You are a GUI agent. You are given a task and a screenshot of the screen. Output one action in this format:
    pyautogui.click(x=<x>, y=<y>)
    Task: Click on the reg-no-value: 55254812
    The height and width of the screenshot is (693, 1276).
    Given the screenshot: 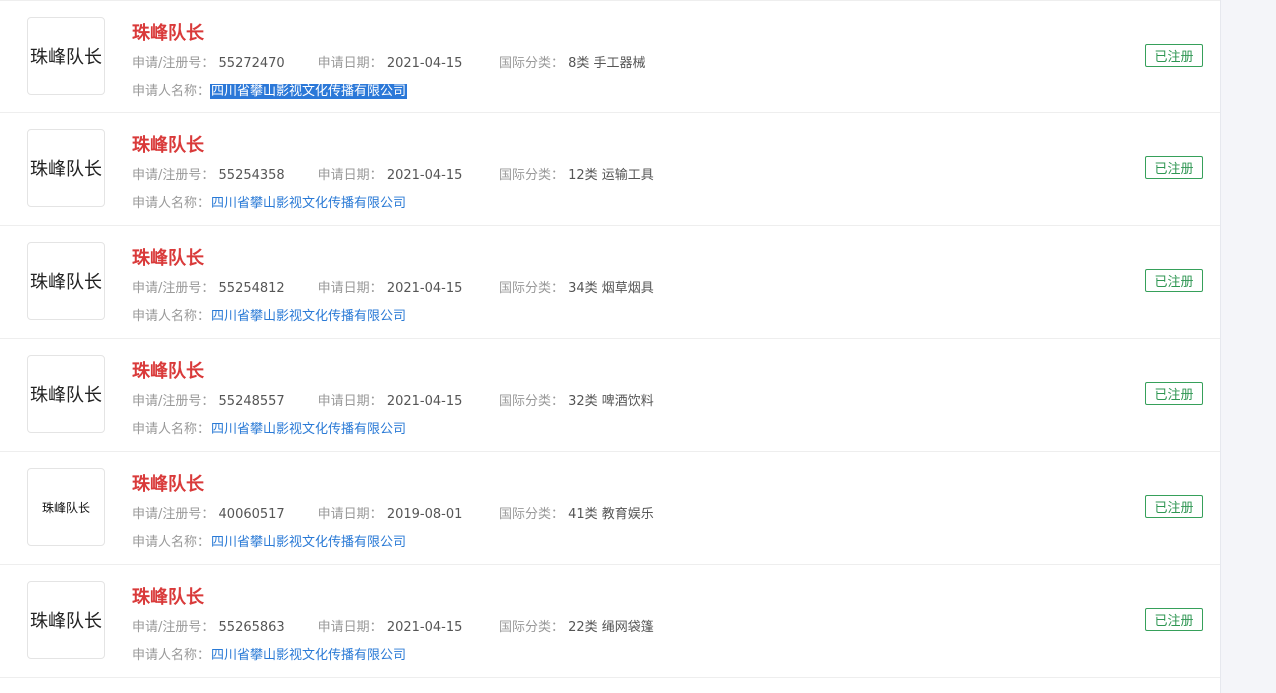 What is the action you would take?
    pyautogui.click(x=251, y=288)
    